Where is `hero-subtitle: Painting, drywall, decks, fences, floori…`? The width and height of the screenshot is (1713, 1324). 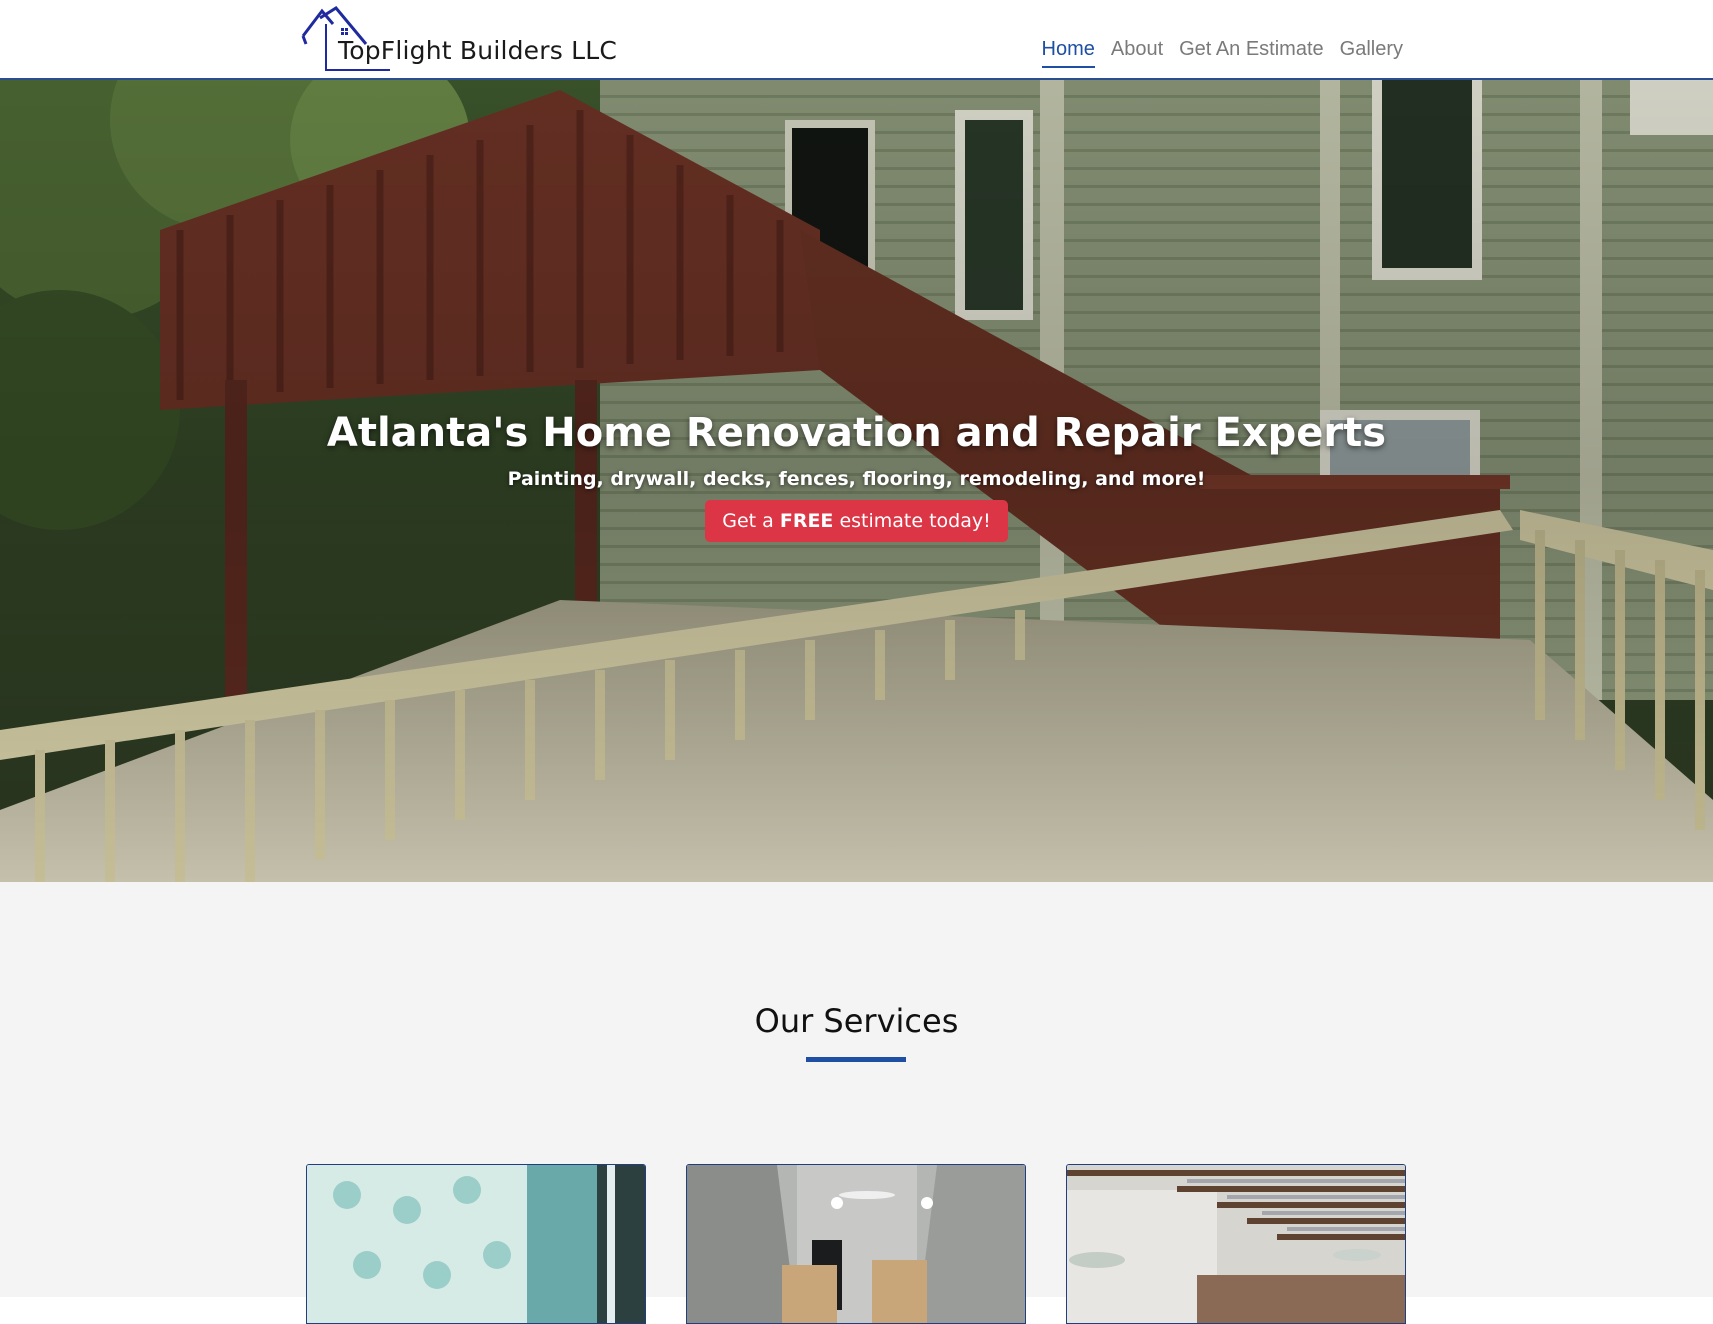 hero-subtitle: Painting, drywall, decks, fences, floori… is located at coordinates (856, 479).